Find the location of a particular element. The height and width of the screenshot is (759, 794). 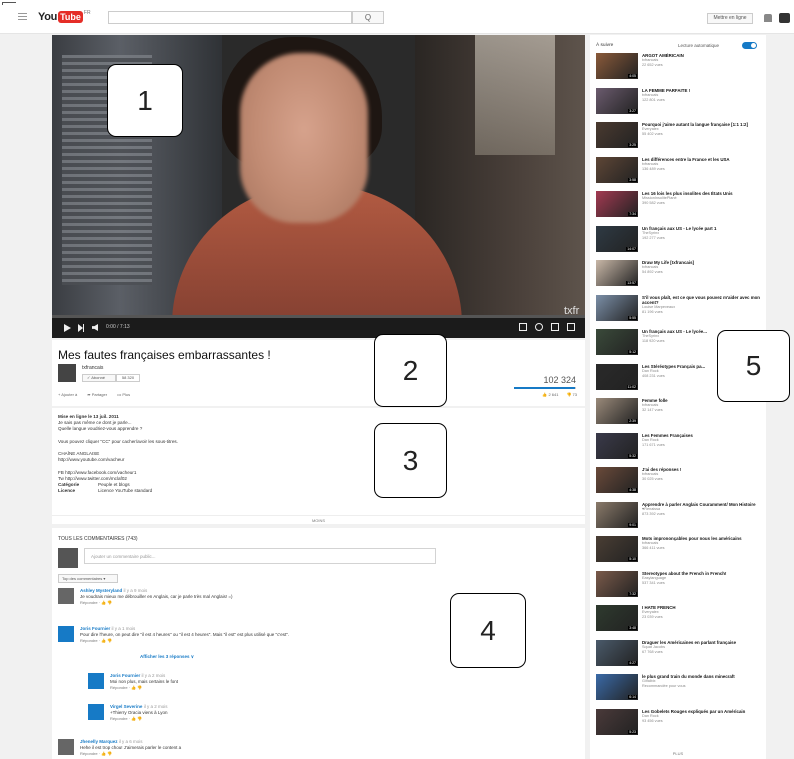

video-thumbnail: 3:25 is located at coordinates (617, 135).